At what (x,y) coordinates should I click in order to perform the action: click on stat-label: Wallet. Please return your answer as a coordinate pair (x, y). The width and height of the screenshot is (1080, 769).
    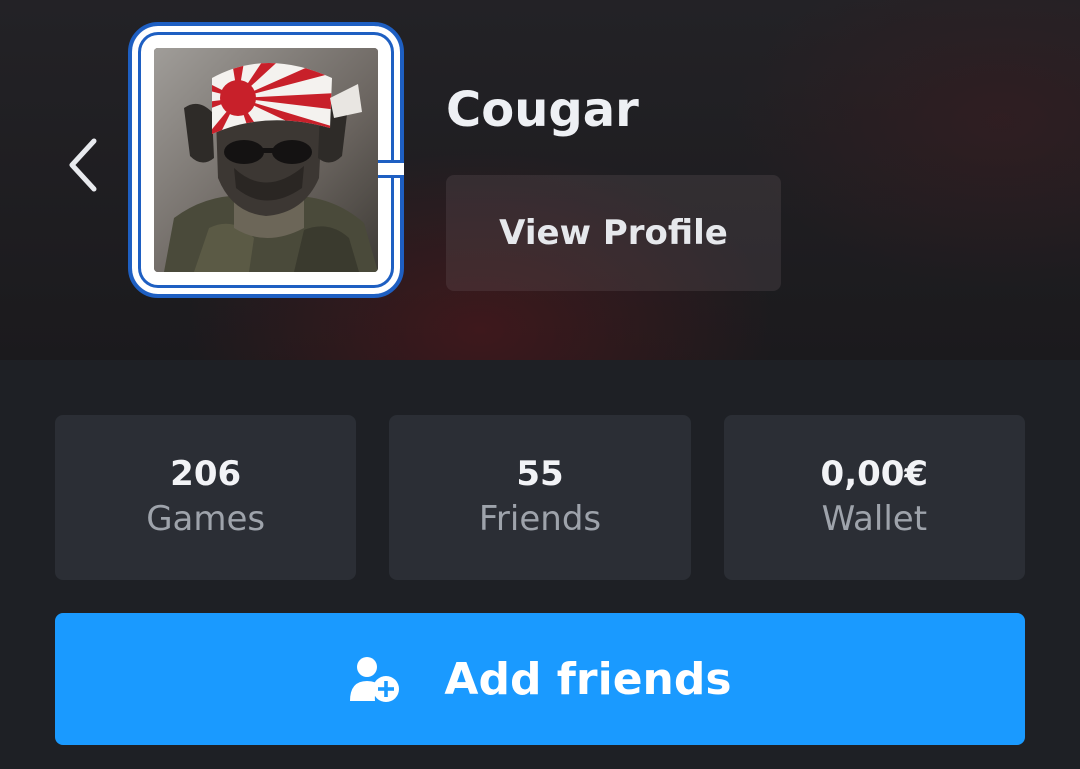
    Looking at the image, I should click on (874, 518).